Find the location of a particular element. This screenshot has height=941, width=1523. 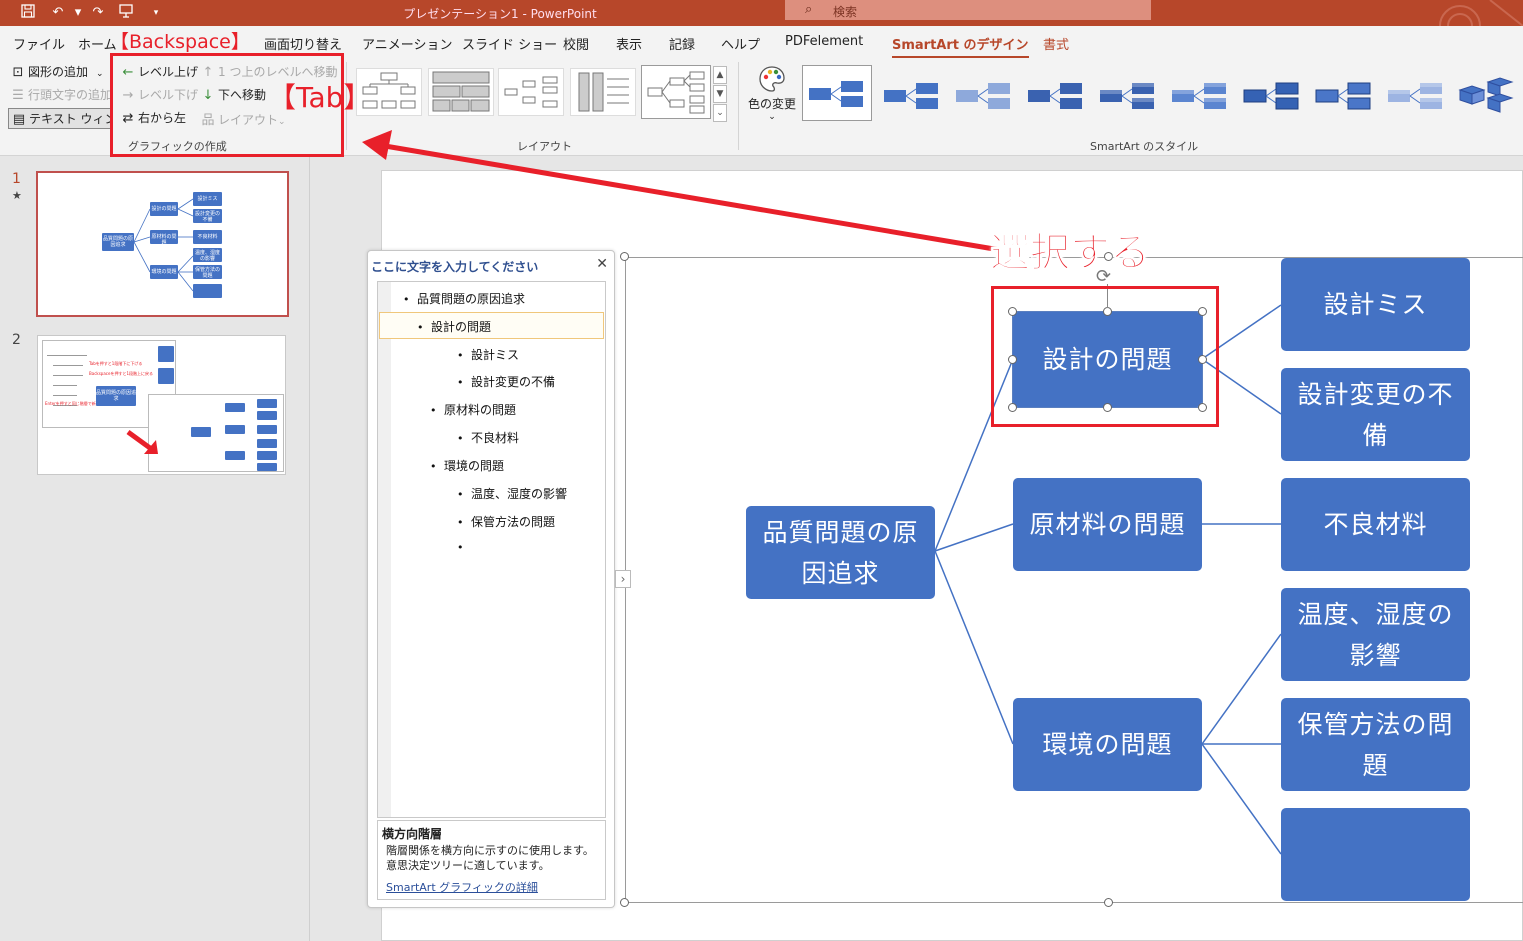

tab-animations: アニメーション is located at coordinates (407, 43).